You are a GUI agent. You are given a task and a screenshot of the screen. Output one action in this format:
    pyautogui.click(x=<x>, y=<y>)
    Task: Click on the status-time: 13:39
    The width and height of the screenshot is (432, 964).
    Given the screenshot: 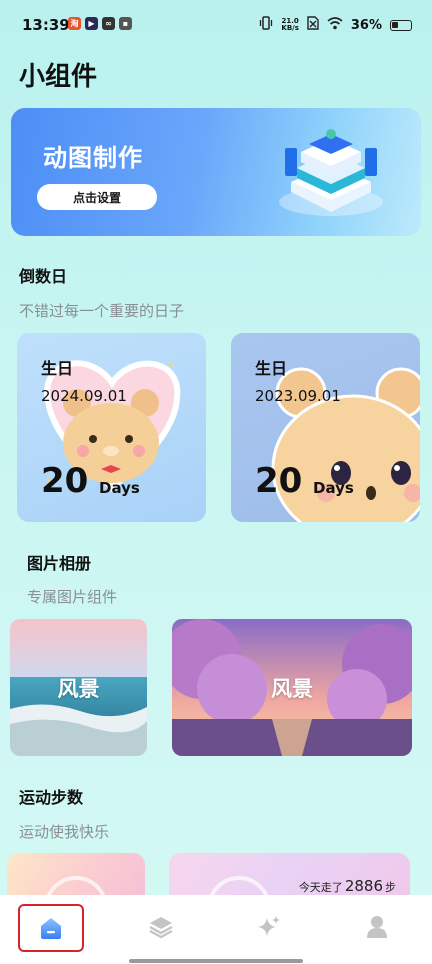 What is the action you would take?
    pyautogui.click(x=46, y=25)
    